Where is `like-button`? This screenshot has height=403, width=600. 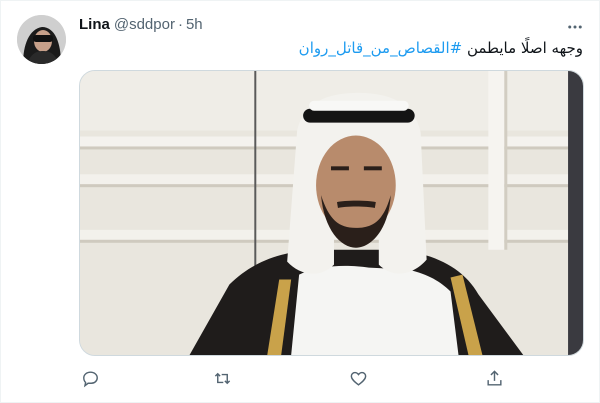
like-button is located at coordinates (358, 378).